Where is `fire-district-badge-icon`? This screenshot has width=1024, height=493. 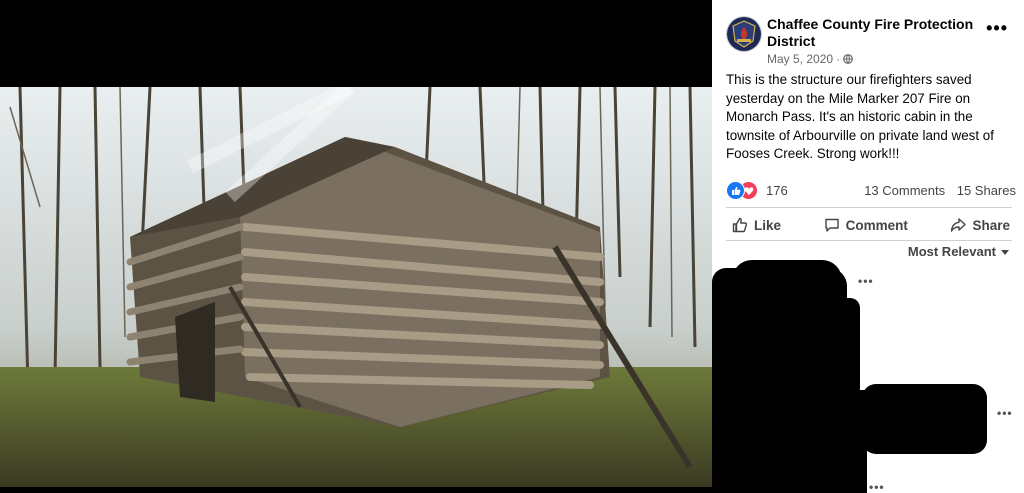 fire-district-badge-icon is located at coordinates (744, 34).